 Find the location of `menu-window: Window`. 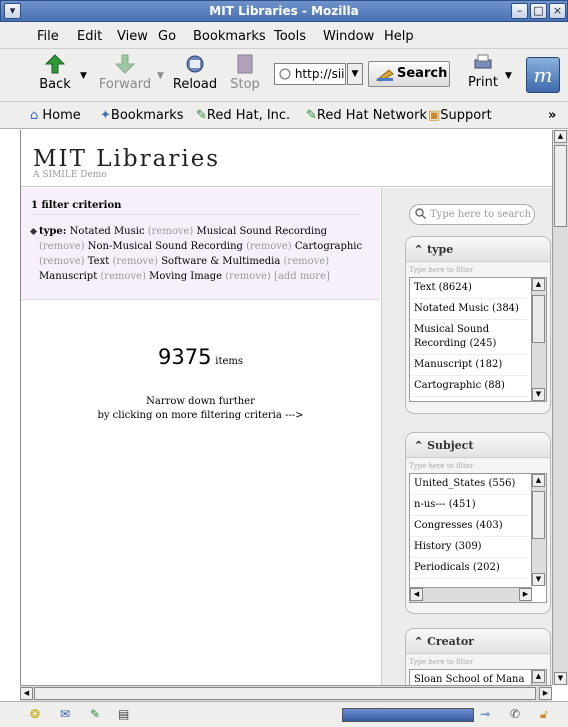

menu-window: Window is located at coordinates (348, 36).